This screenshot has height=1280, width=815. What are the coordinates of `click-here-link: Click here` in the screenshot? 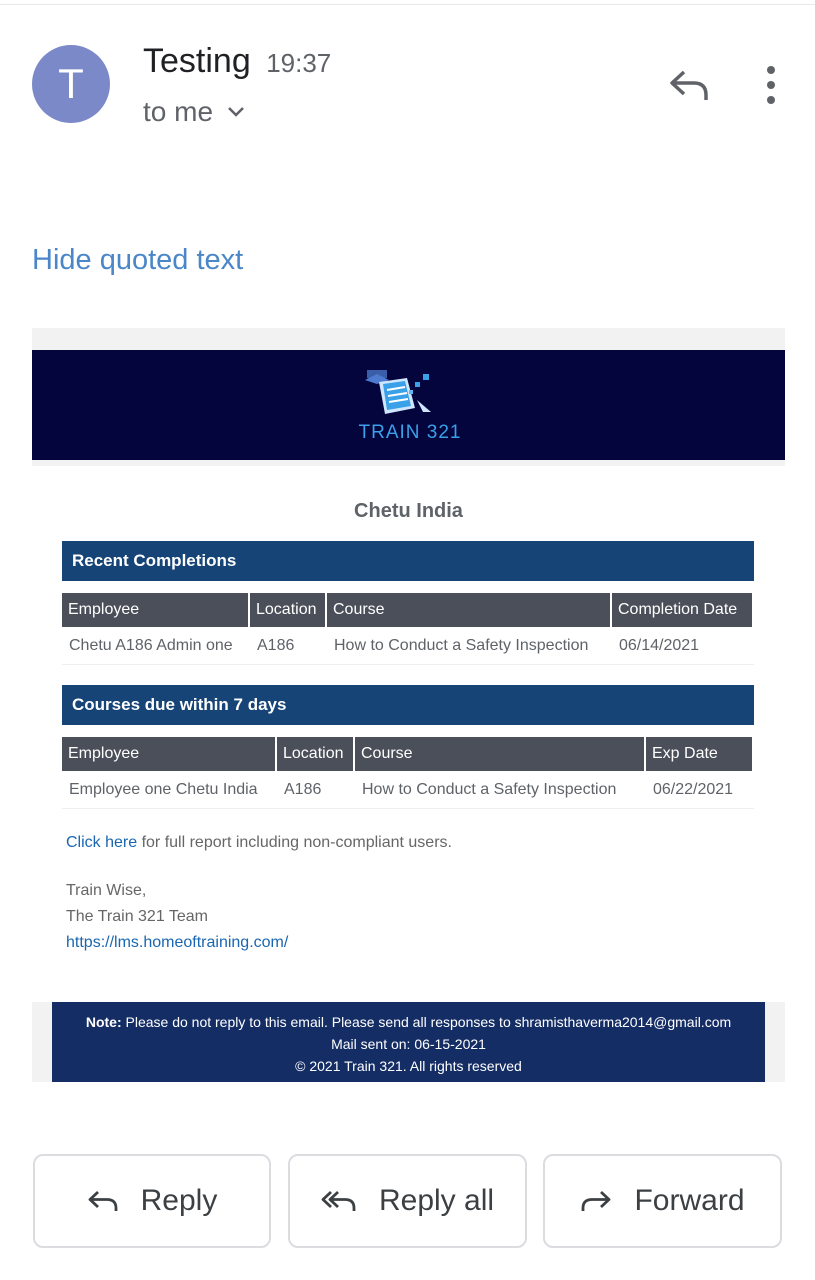 It's located at (101, 842).